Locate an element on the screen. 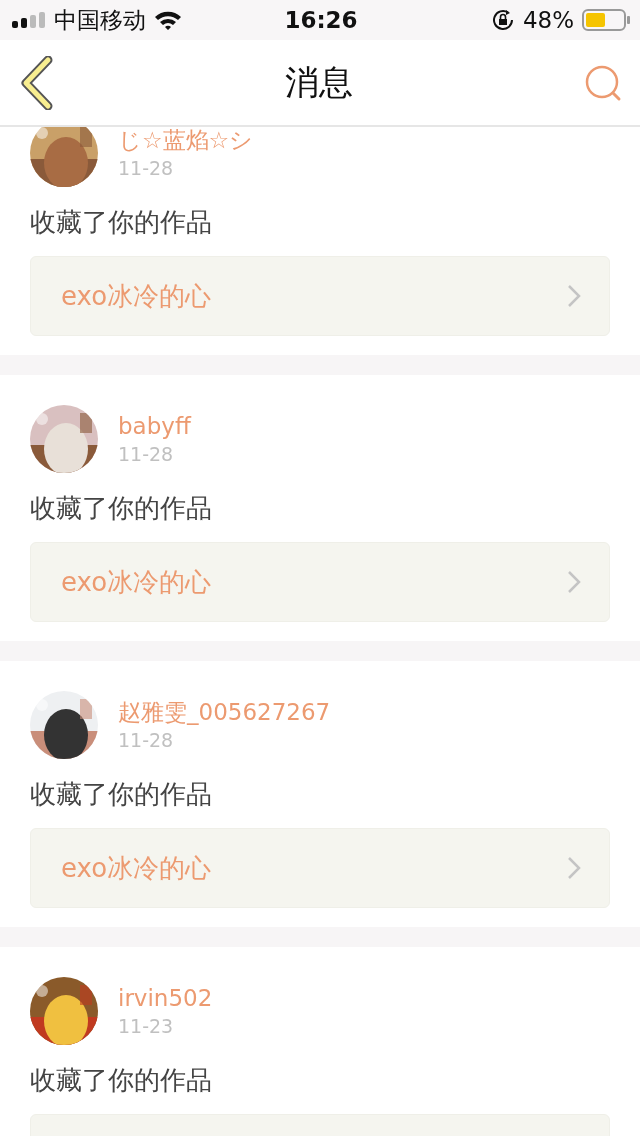 The image size is (640, 1136). carrier-name: 中国移动 is located at coordinates (100, 20).